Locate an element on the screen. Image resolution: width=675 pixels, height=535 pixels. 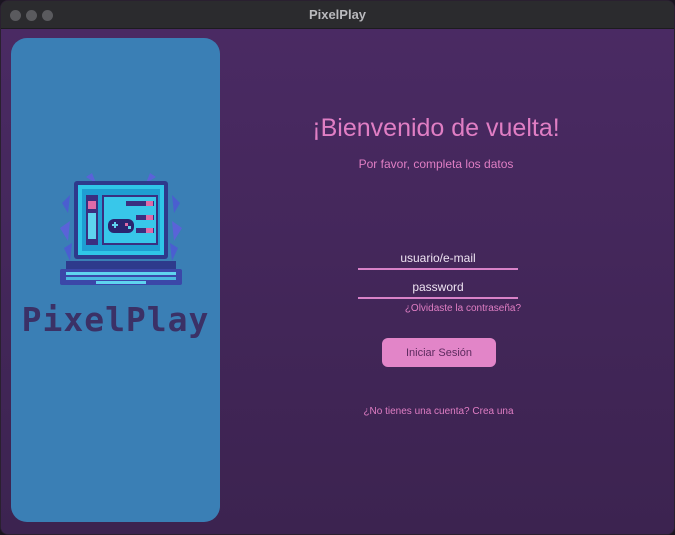
login-button: Iniciar Sesión is located at coordinates (439, 352).